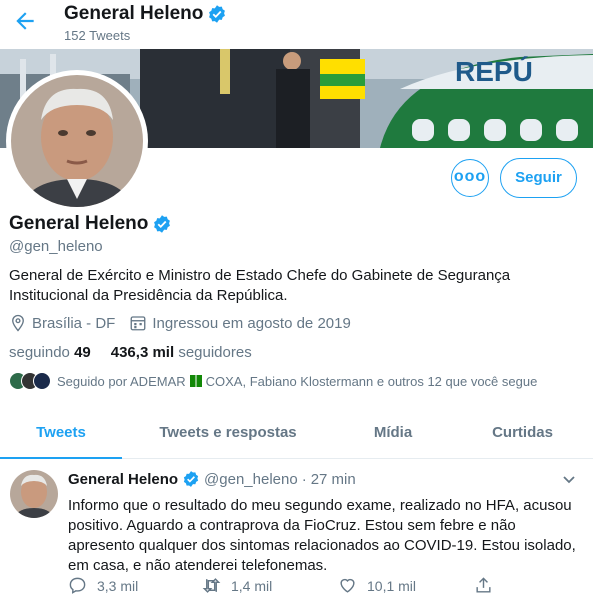 The image size is (593, 602). I want to click on tweet-line: em casa, e não atenderei telefonemas., so click(198, 565).